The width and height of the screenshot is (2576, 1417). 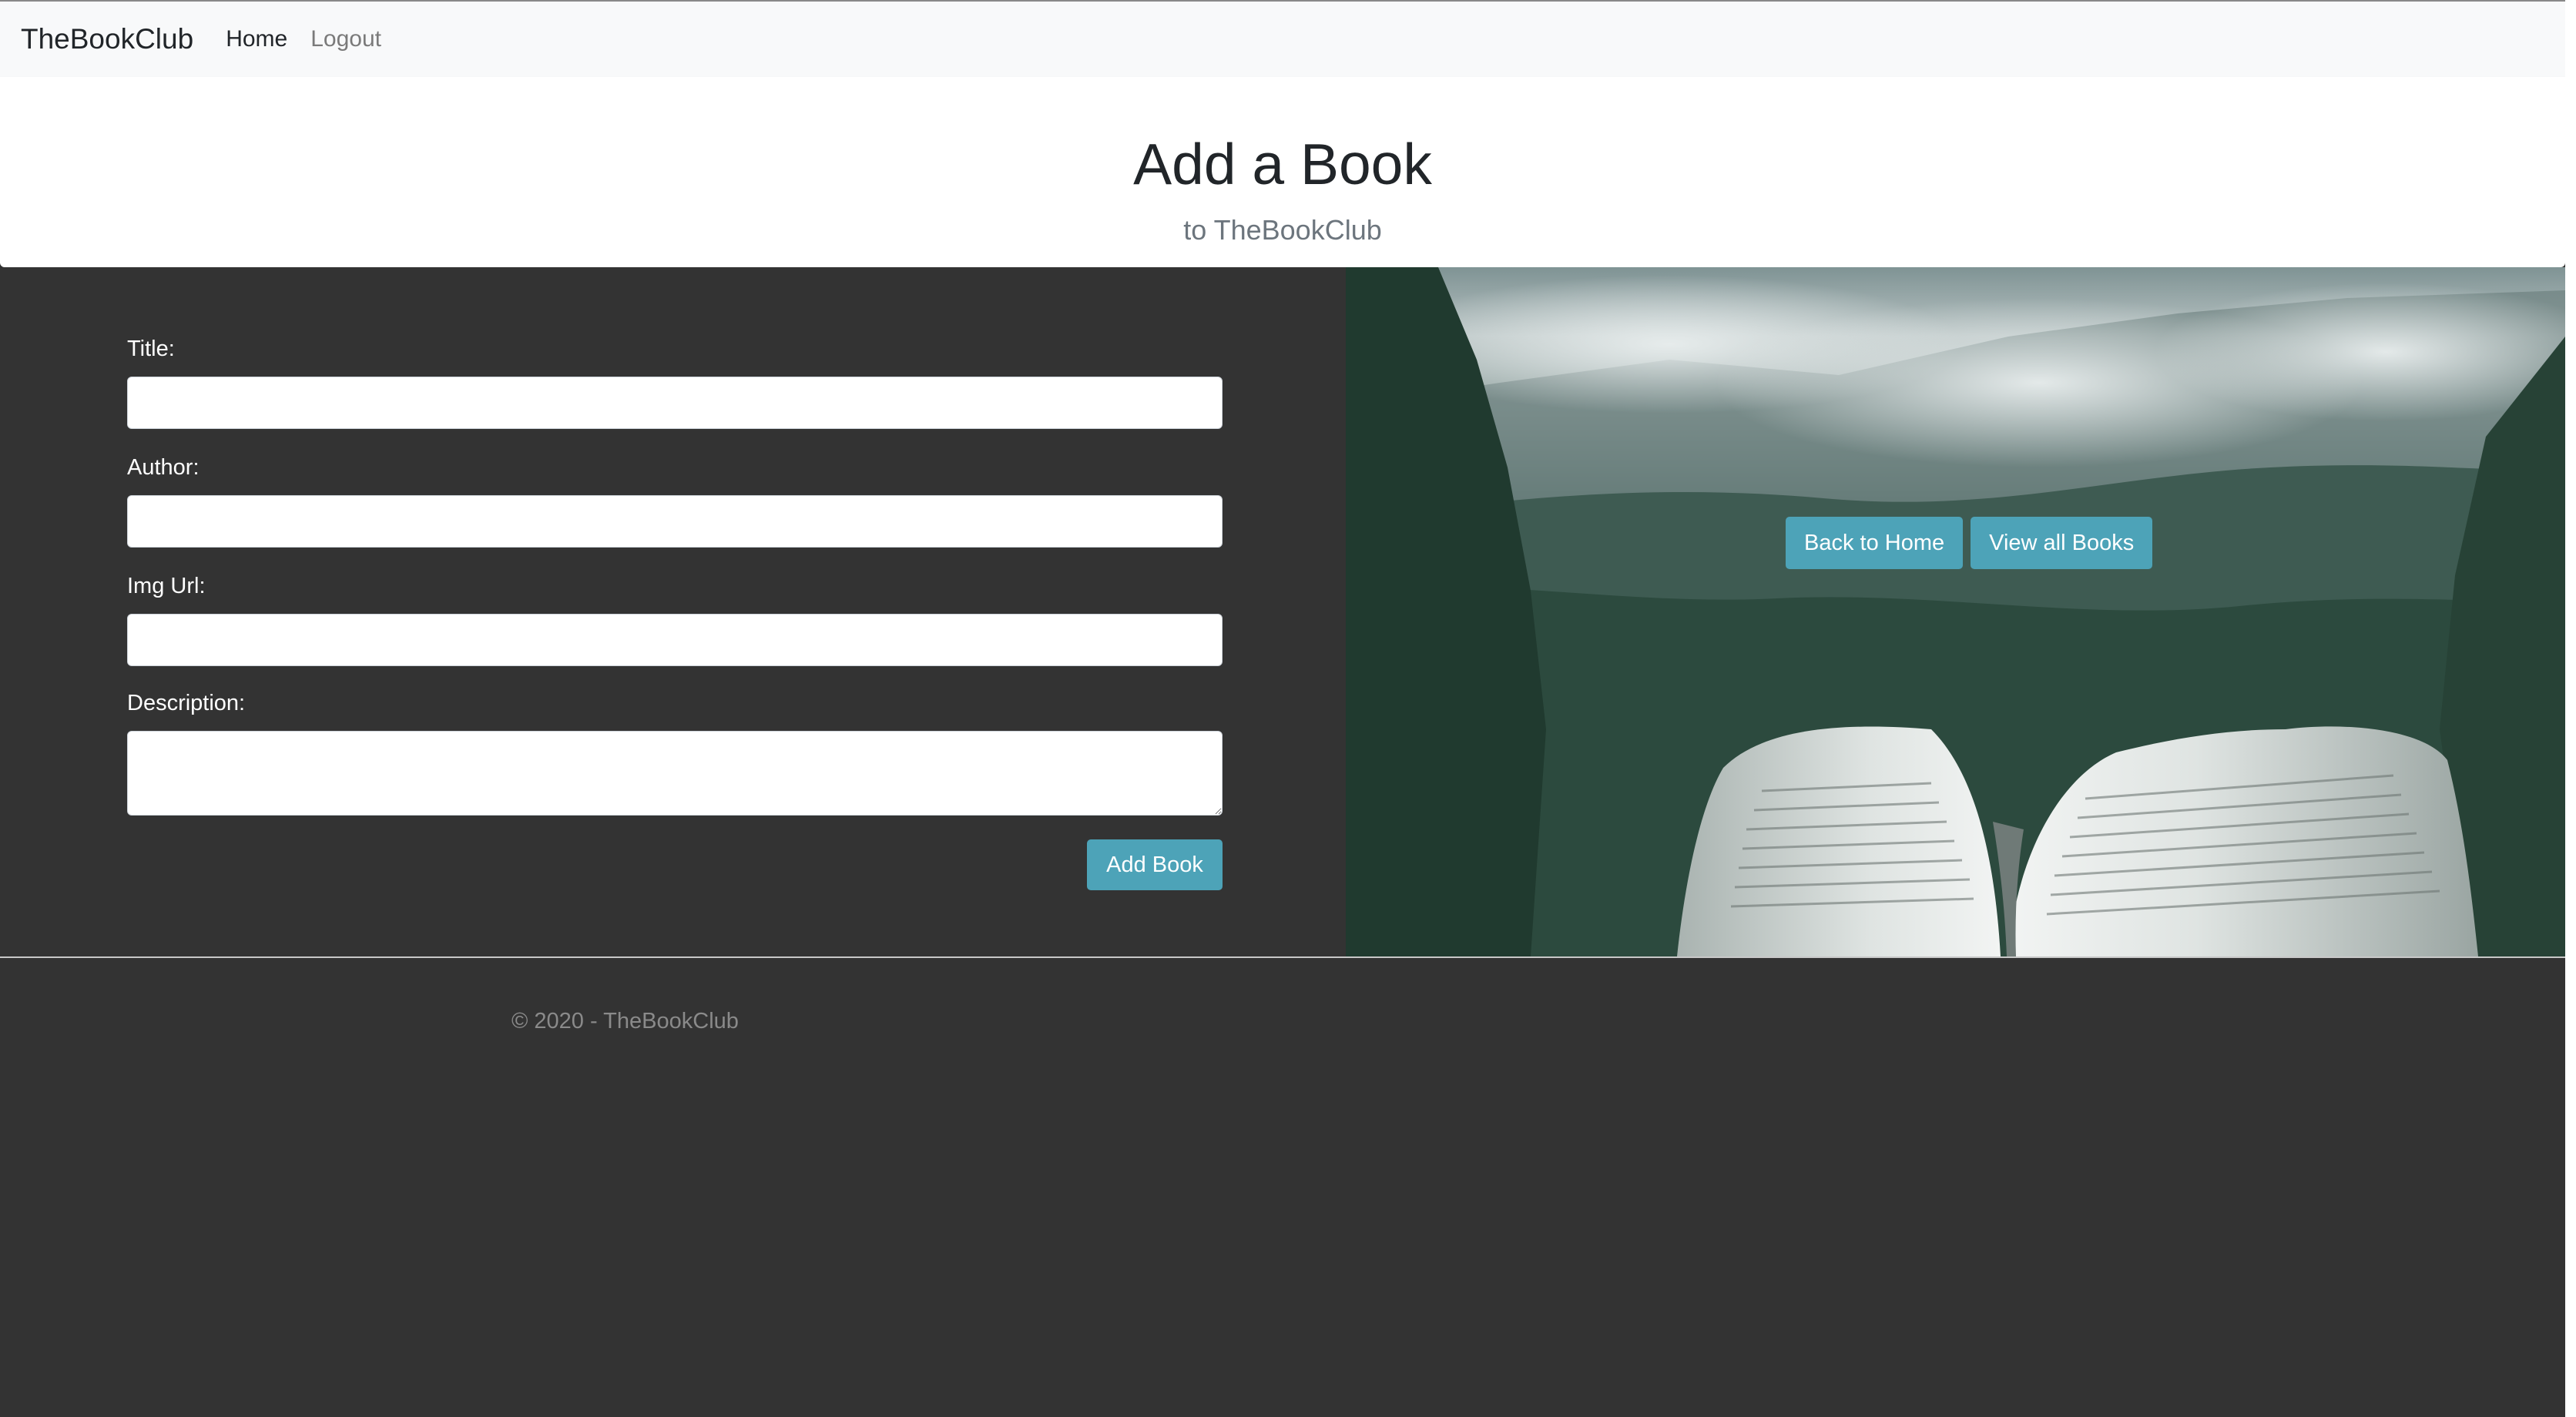 What do you see at coordinates (675, 521) in the screenshot?
I see `author-input` at bounding box center [675, 521].